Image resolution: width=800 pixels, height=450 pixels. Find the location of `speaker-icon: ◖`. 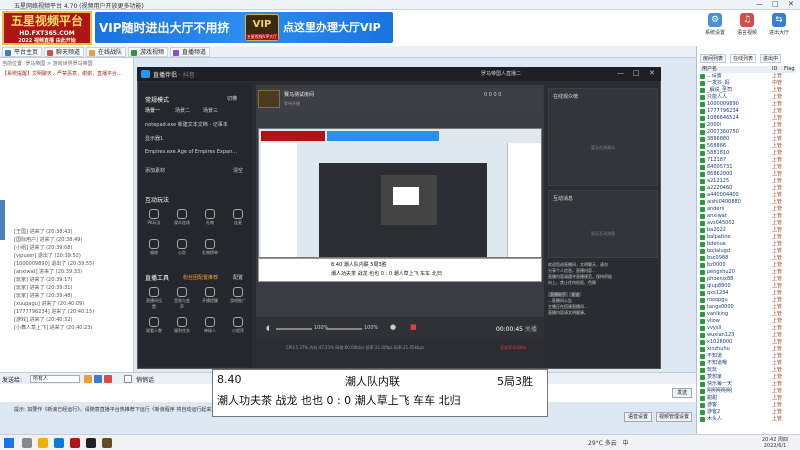

speaker-icon: ◖ is located at coordinates (268, 328).